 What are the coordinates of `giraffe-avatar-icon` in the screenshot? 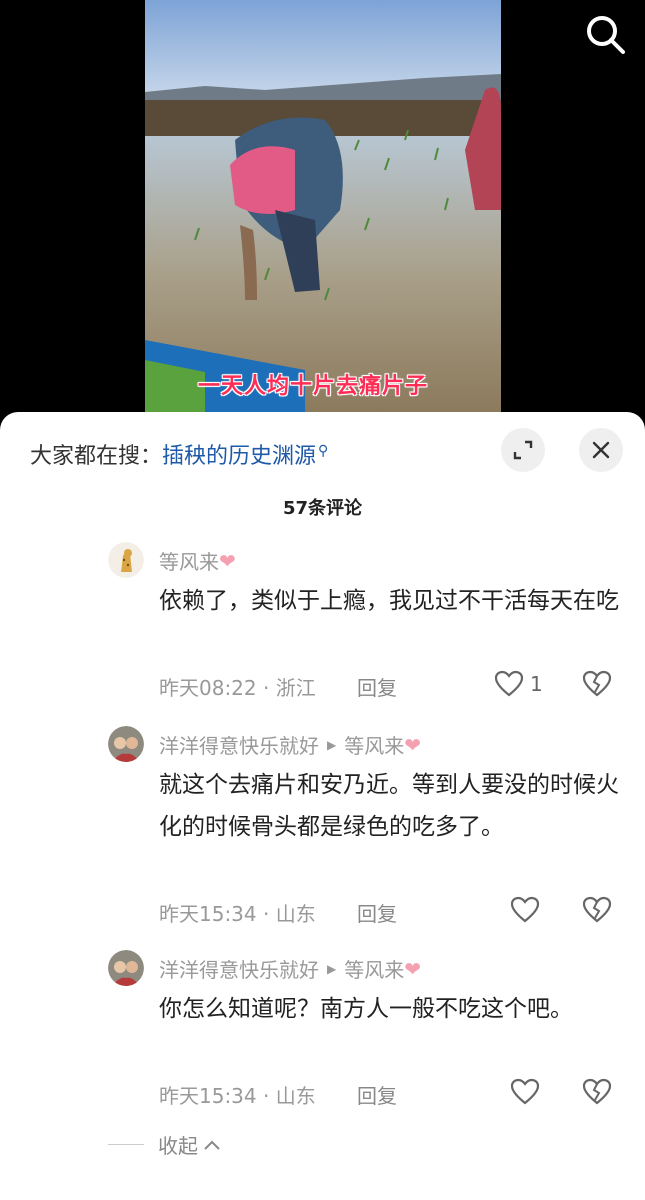 It's located at (126, 560).